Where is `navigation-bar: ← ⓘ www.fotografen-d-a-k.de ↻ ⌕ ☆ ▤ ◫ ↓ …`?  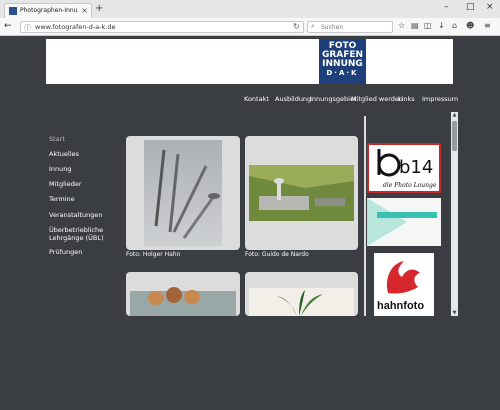
navigation-bar: ← ⓘ www.fotografen-d-a-k.de ↻ ⌕ ☆ ▤ ◫ ↓ … is located at coordinates (250, 27).